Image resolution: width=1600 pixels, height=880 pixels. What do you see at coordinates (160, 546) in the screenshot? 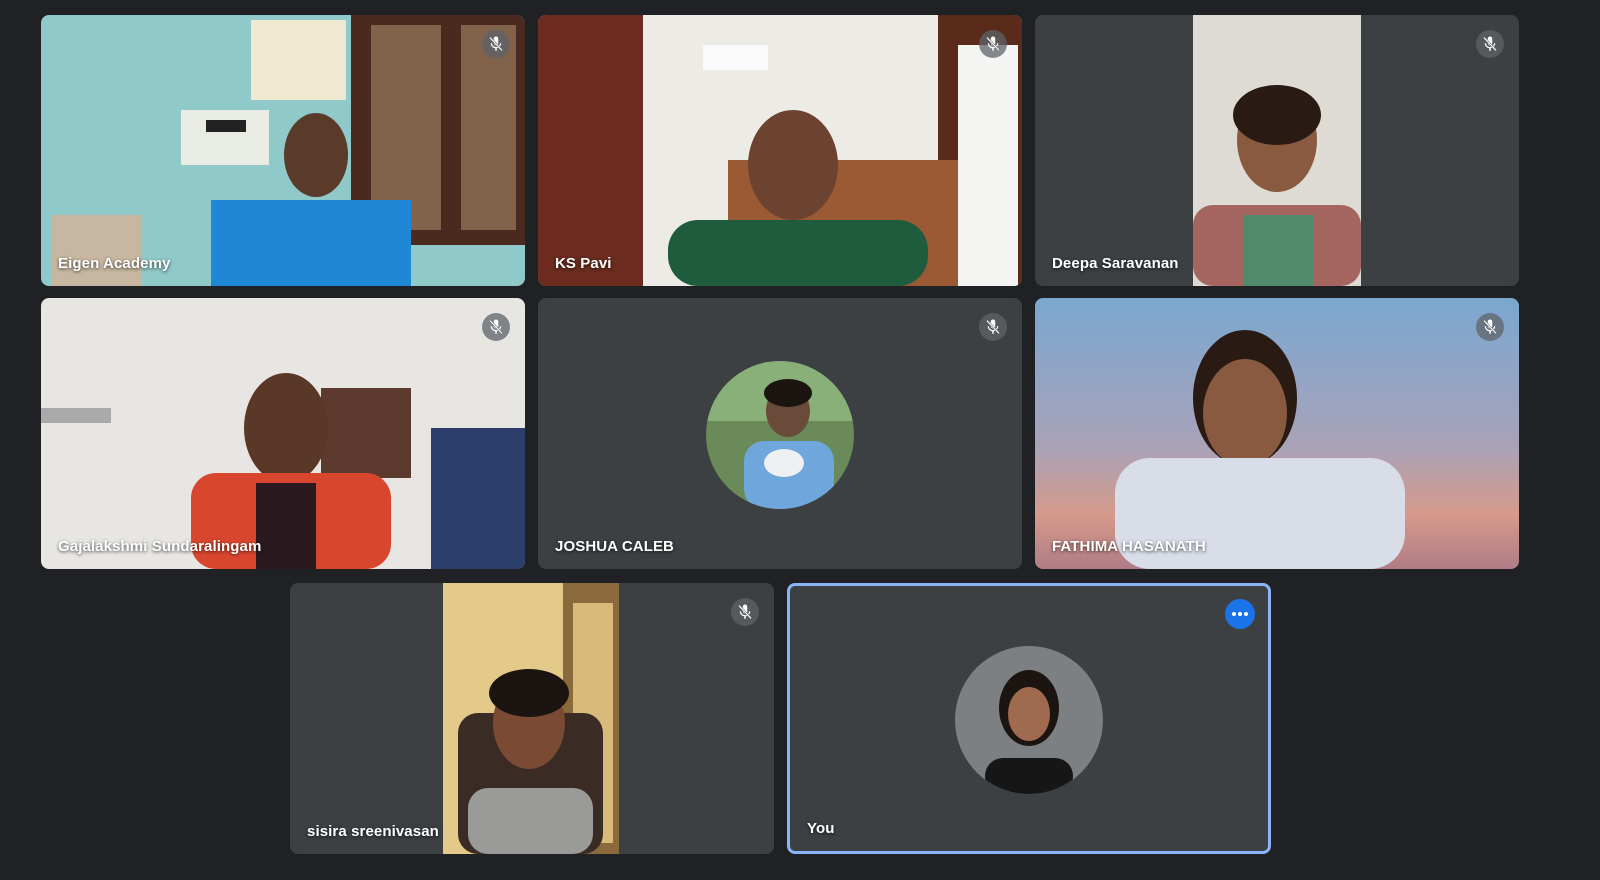
I see `participant-name: Gajalakshmi Sundaralingam` at bounding box center [160, 546].